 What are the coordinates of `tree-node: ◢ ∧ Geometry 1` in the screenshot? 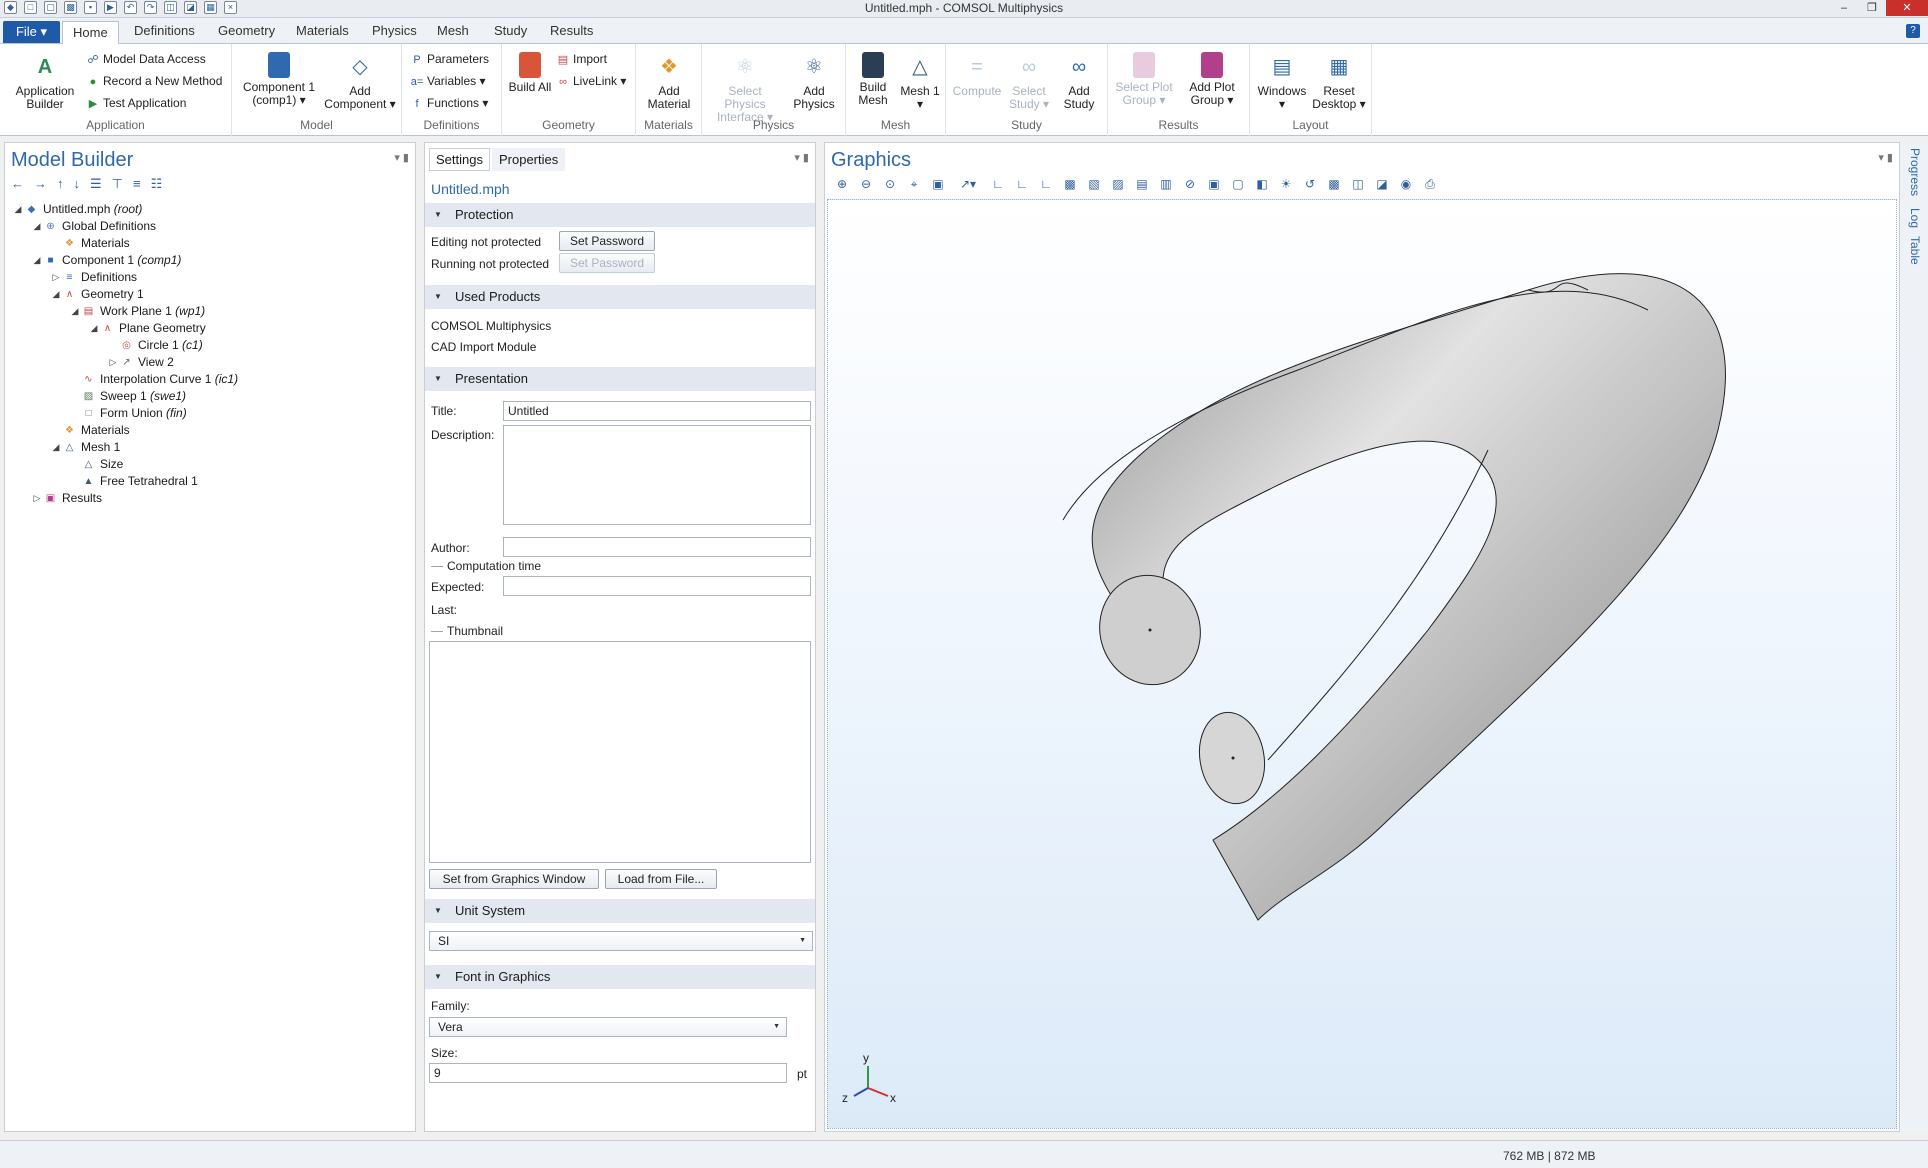 It's located at (212, 294).